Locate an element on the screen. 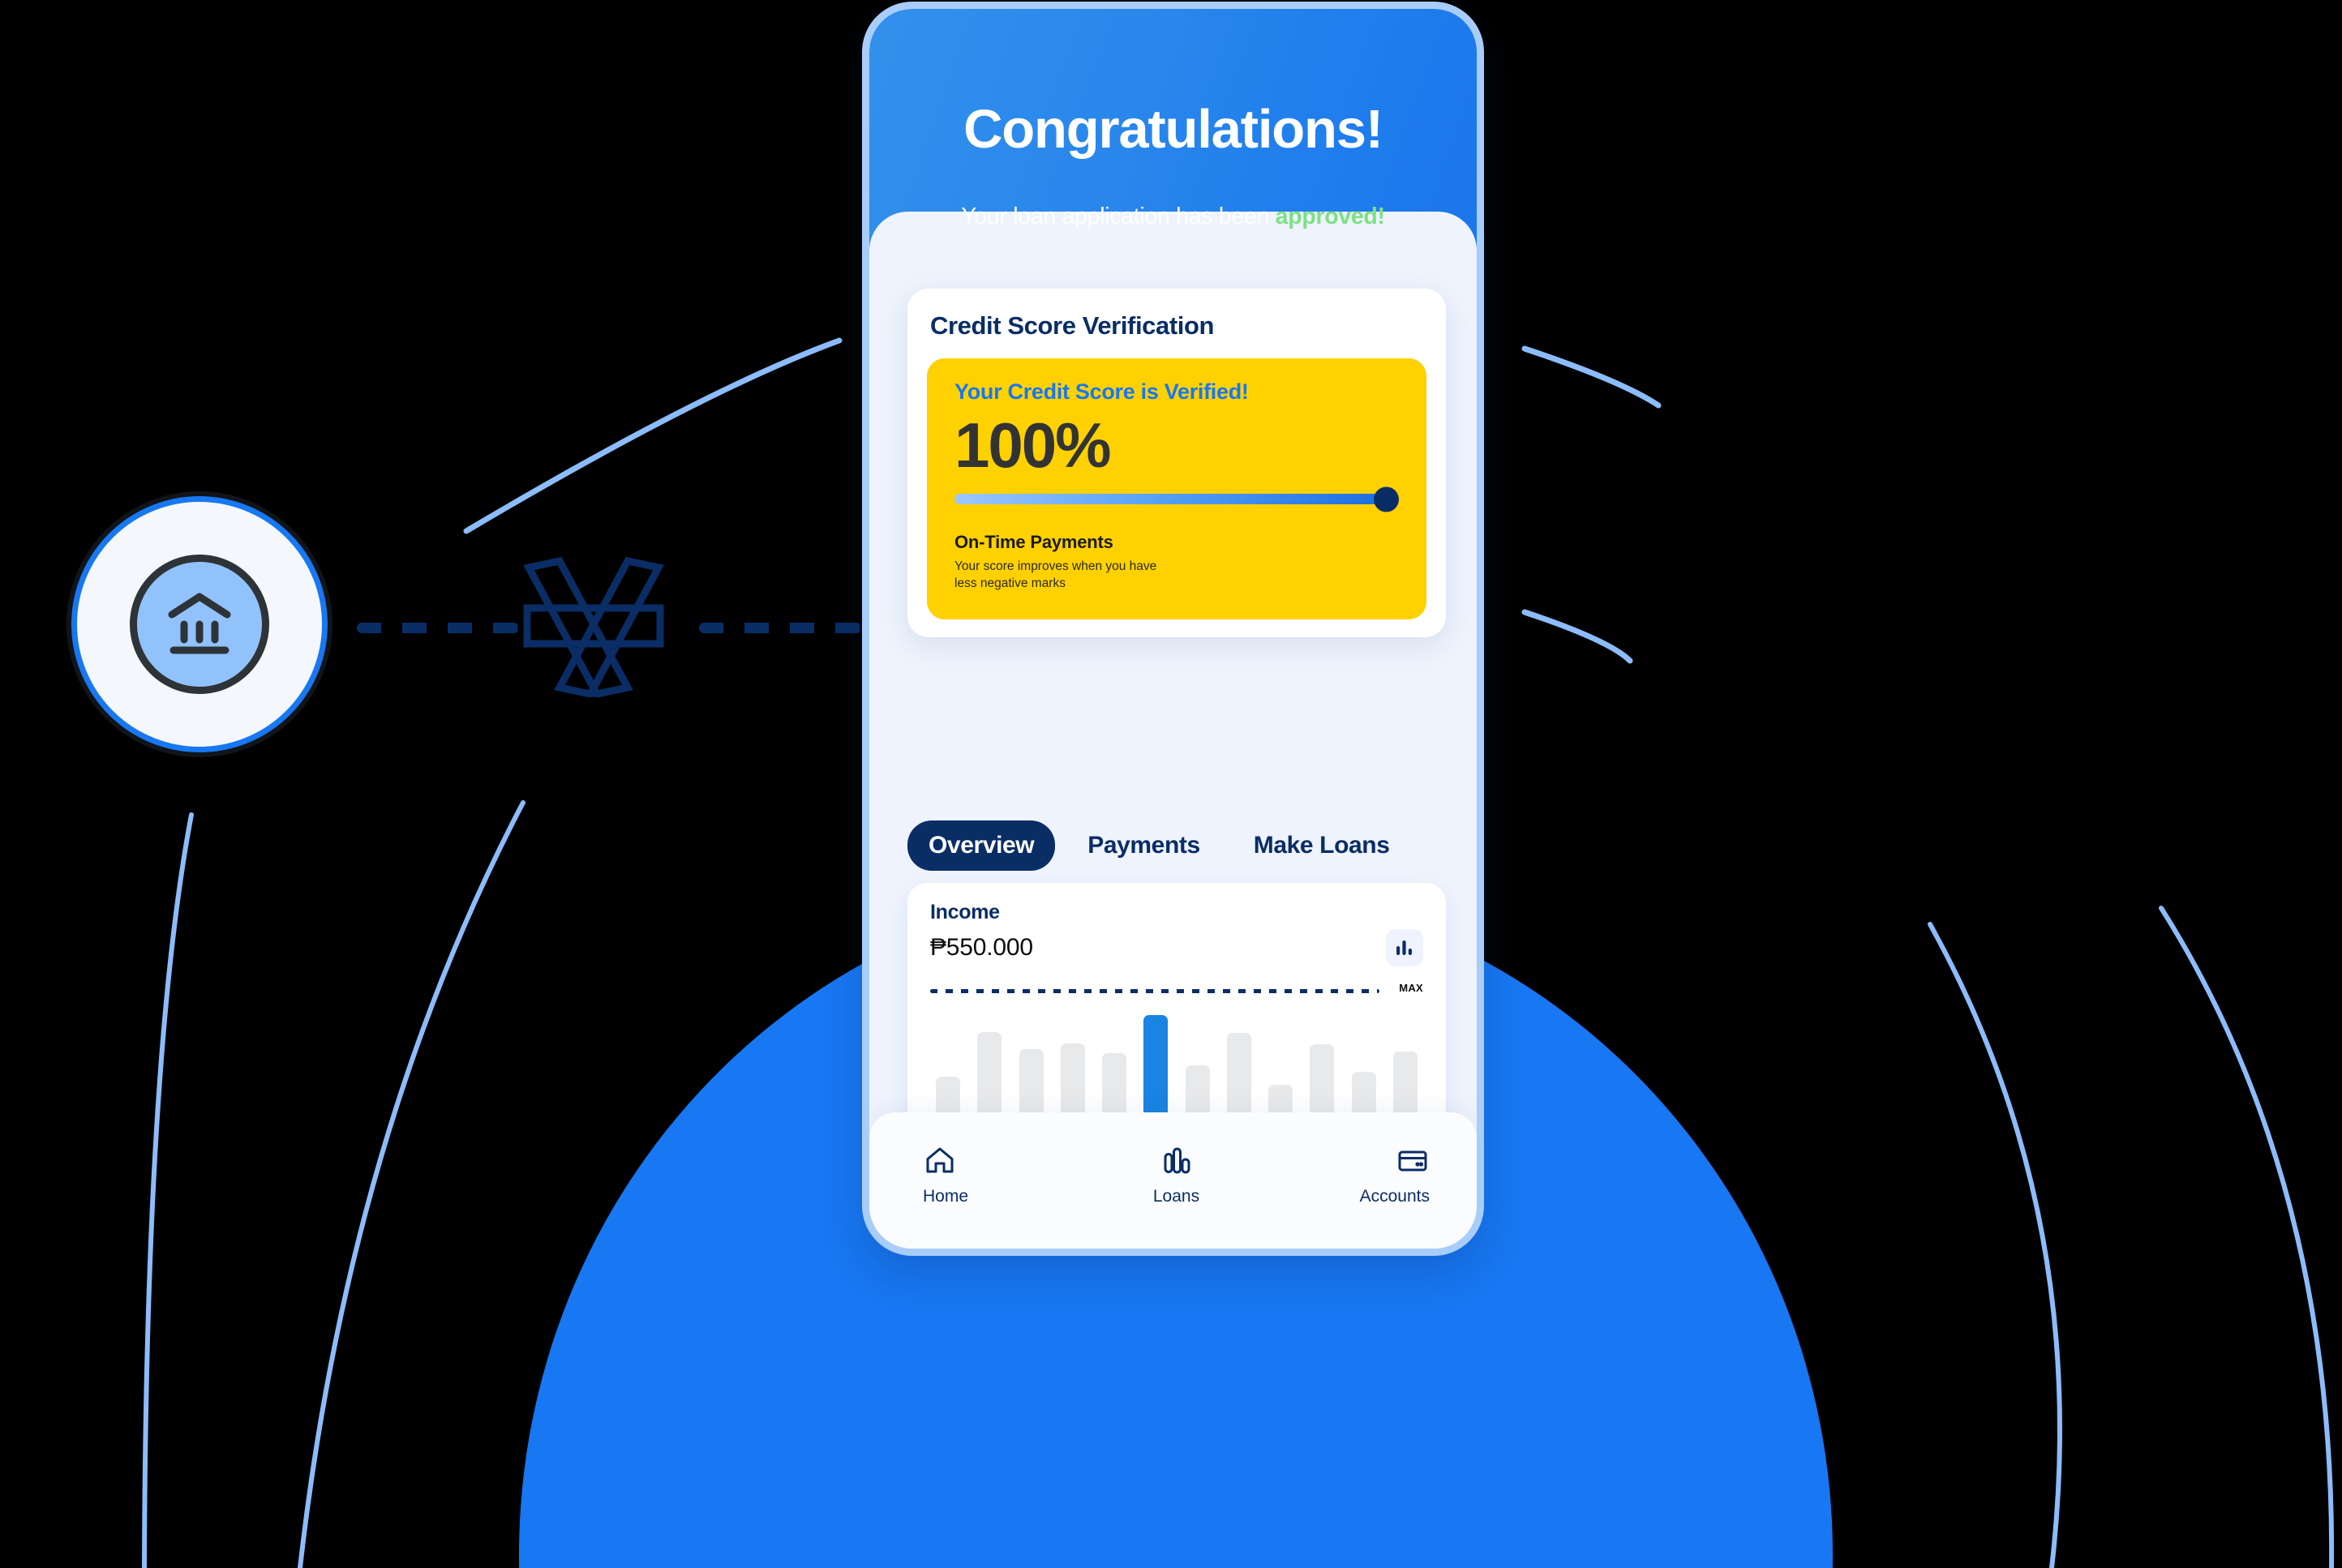  nav-item-home: Home is located at coordinates (1002, 1175).